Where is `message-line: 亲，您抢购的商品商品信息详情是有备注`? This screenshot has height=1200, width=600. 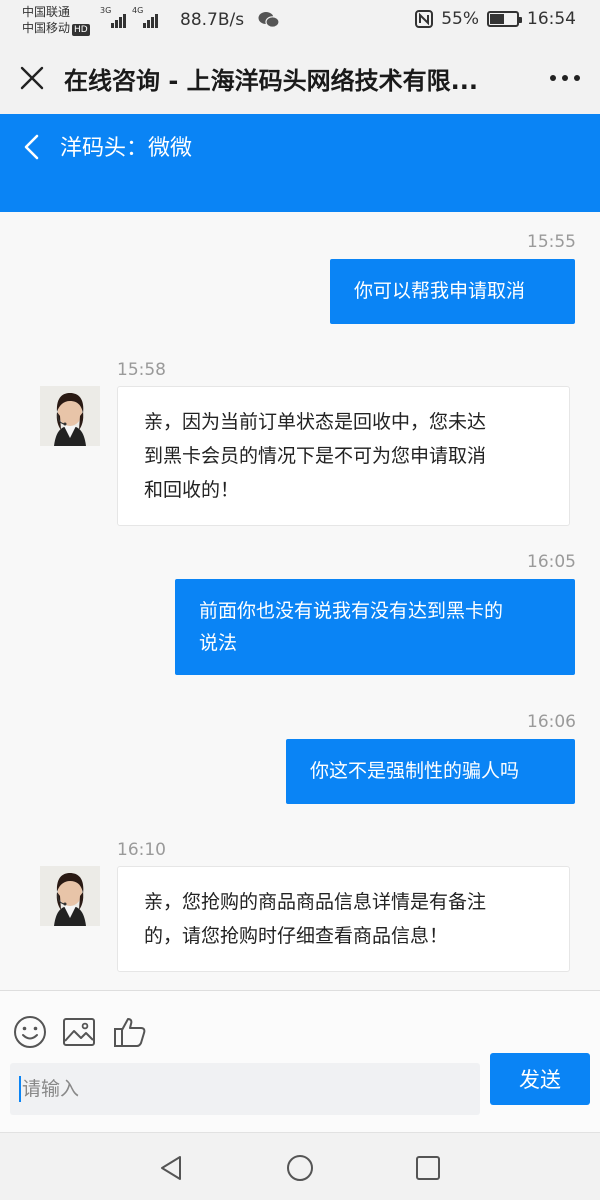 message-line: 亲，您抢购的商品商品信息详情是有备注 is located at coordinates (315, 902).